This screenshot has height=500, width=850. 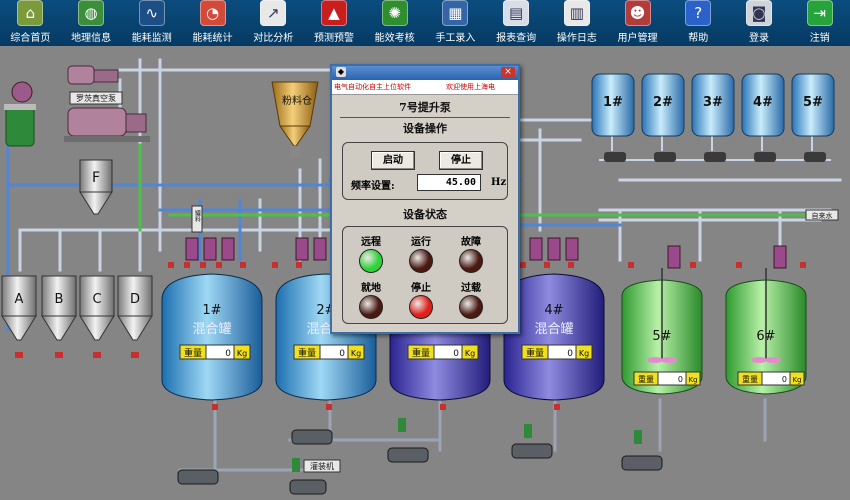 I want to click on book-icon: ▥, so click(x=576, y=13).